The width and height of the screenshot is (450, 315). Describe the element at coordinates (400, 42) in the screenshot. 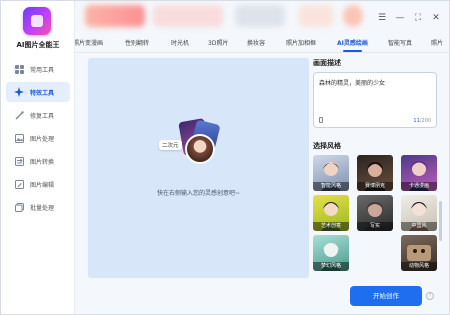

I see `tab-smart-portrait: 智能写真` at that location.